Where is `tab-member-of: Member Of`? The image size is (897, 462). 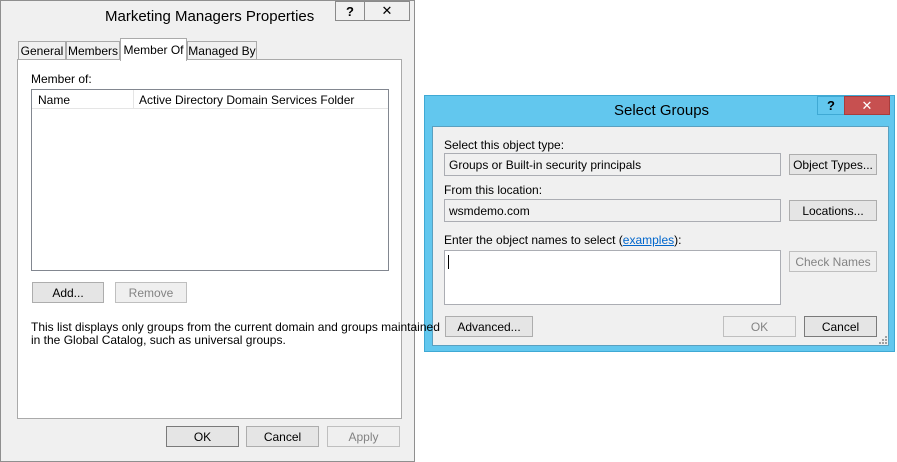
tab-member-of: Member Of is located at coordinates (153, 49).